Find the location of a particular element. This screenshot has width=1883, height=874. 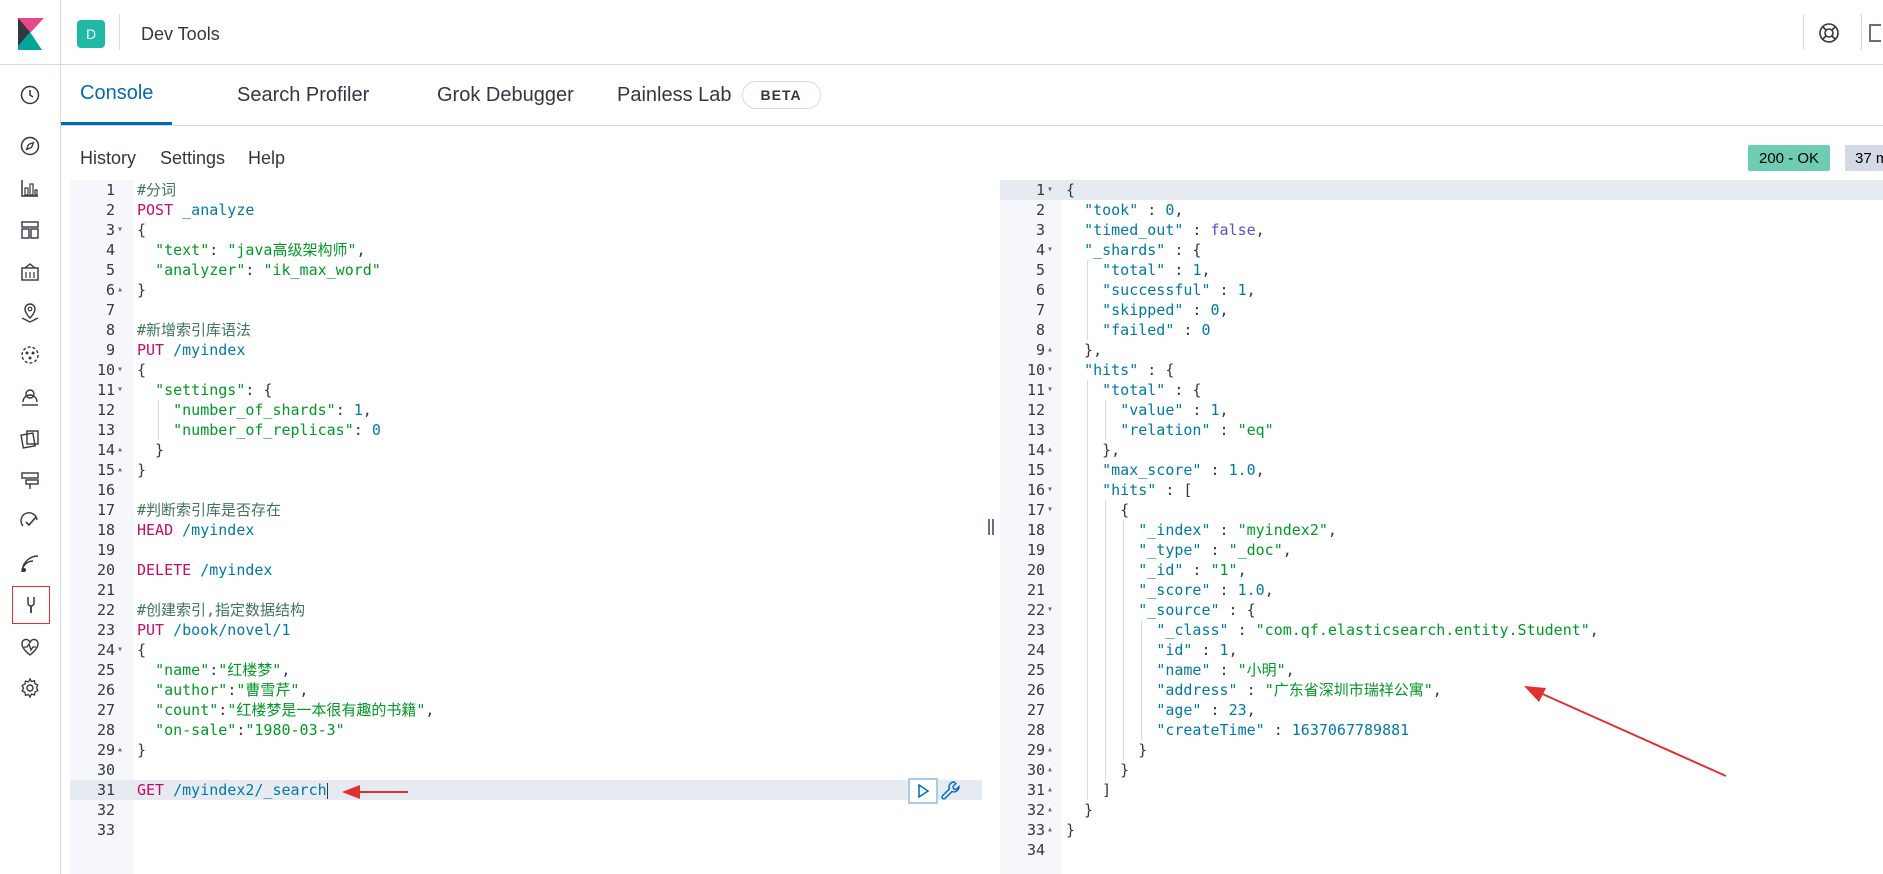

code-line: 27 "count":"红楼梦是一本很有趣的书籍", is located at coordinates (526, 710).